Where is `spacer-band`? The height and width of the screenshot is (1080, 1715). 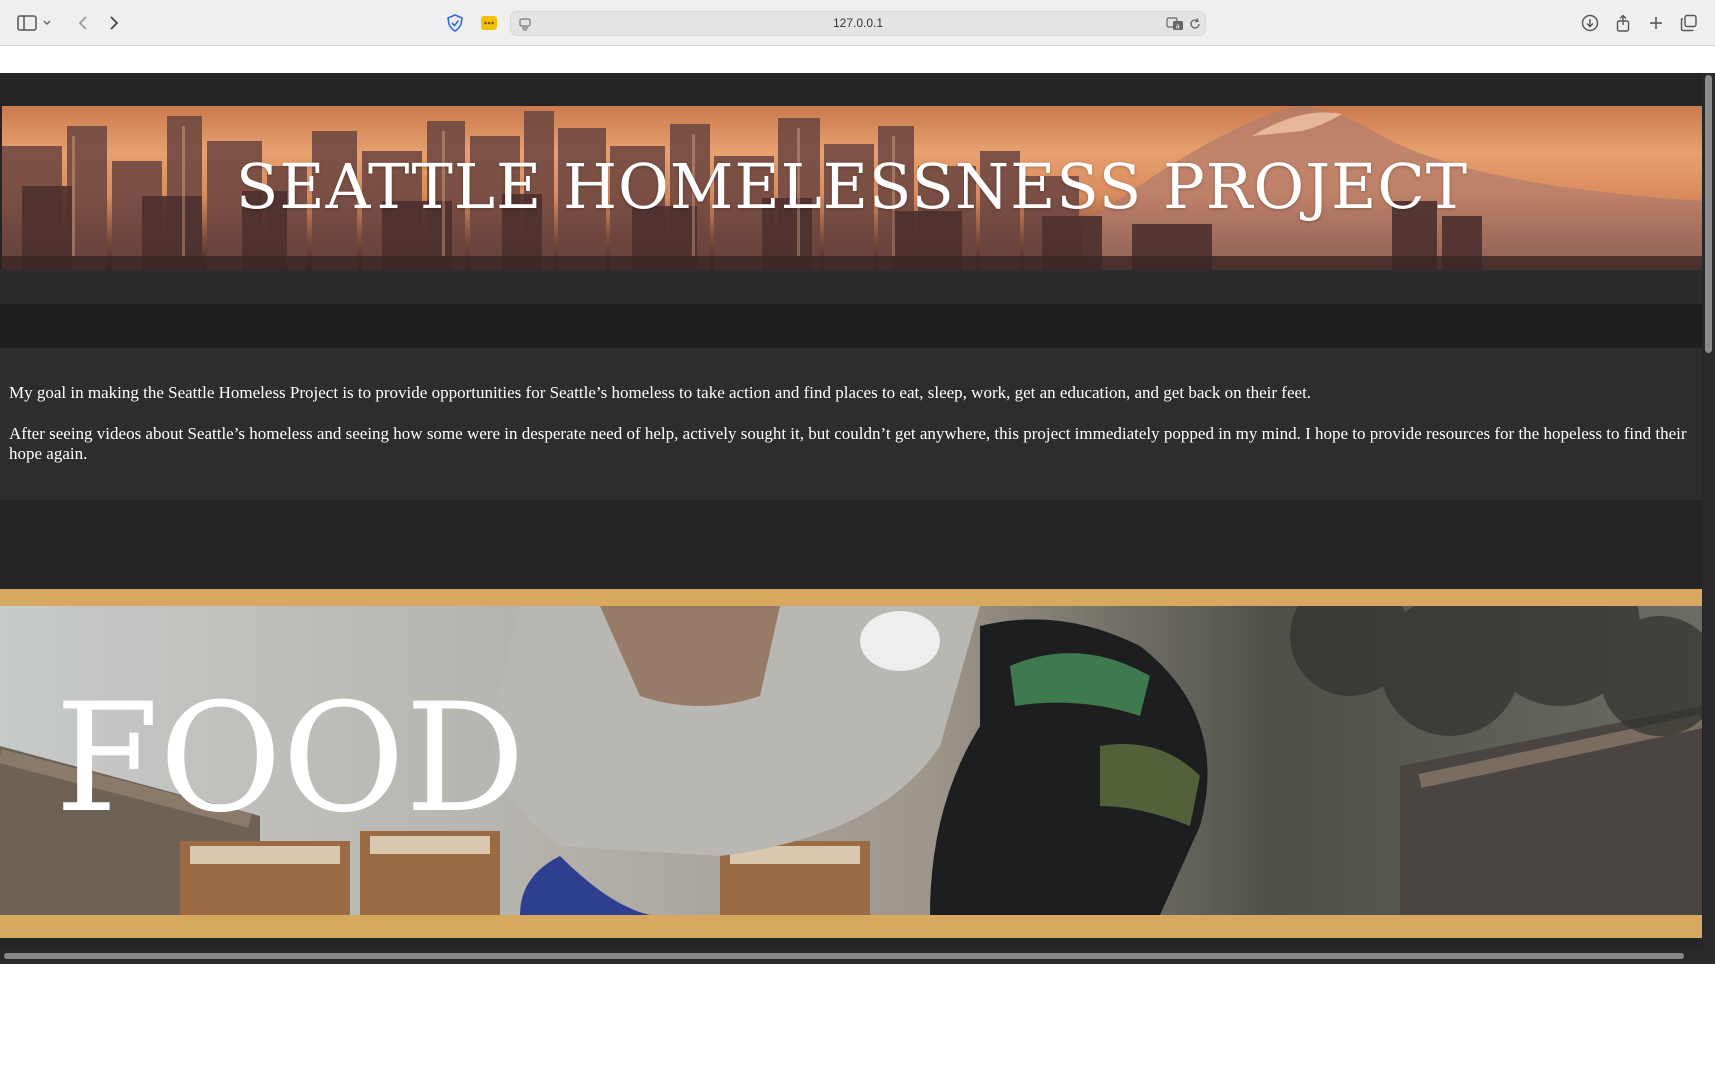 spacer-band is located at coordinates (851, 287).